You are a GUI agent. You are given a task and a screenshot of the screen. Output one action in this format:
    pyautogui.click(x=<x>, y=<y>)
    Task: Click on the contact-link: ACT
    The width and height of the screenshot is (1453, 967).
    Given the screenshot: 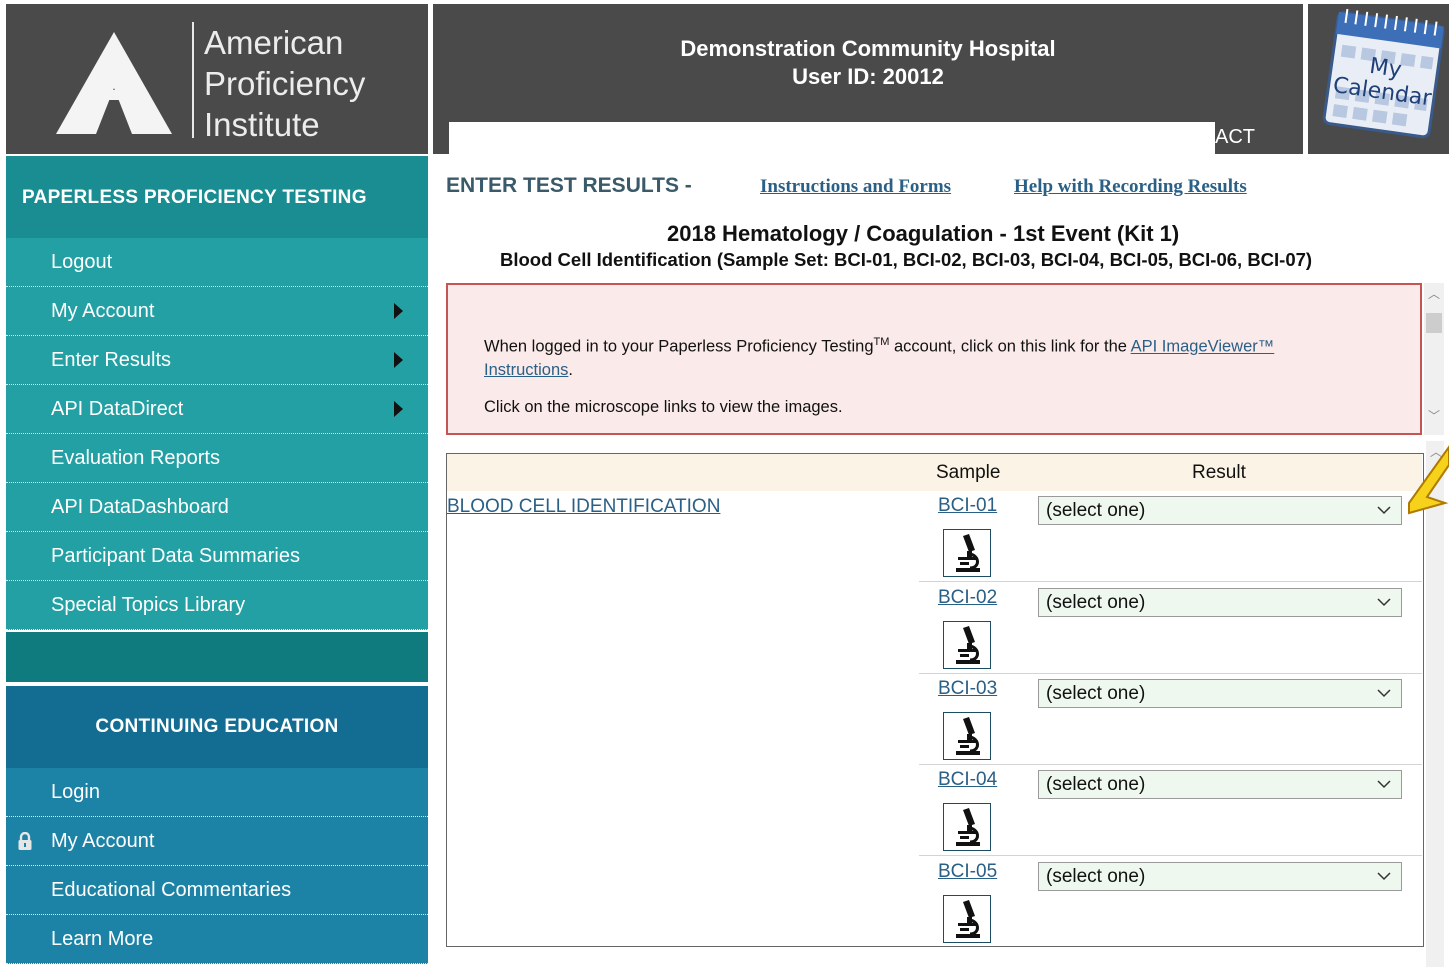 What is the action you would take?
    pyautogui.click(x=1235, y=137)
    